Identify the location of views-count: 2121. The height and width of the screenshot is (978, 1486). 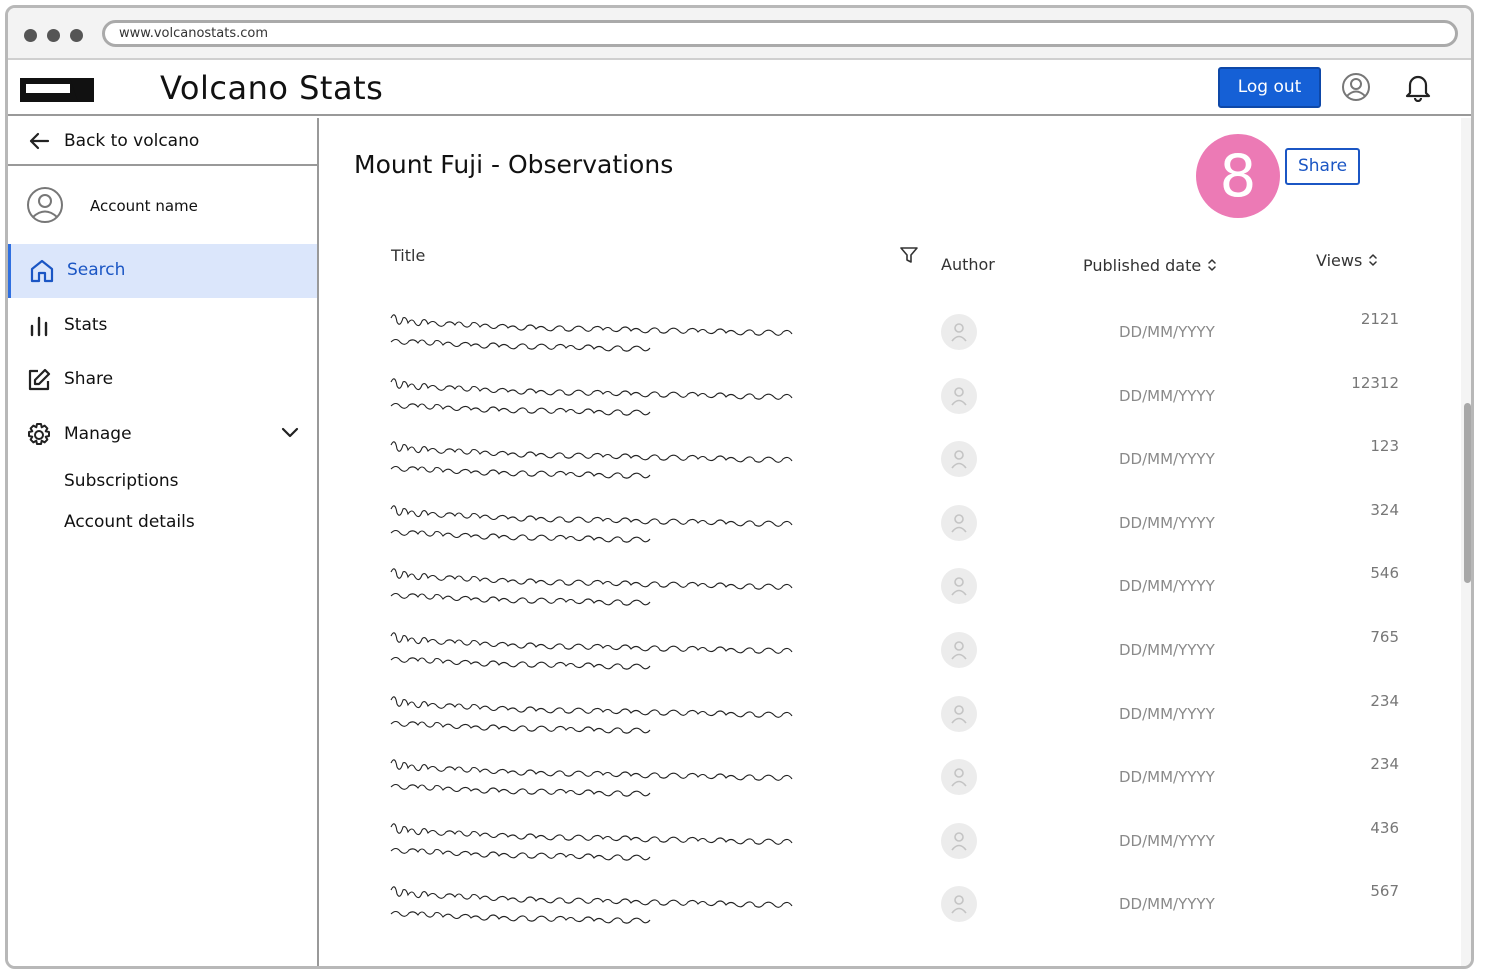
(1379, 319).